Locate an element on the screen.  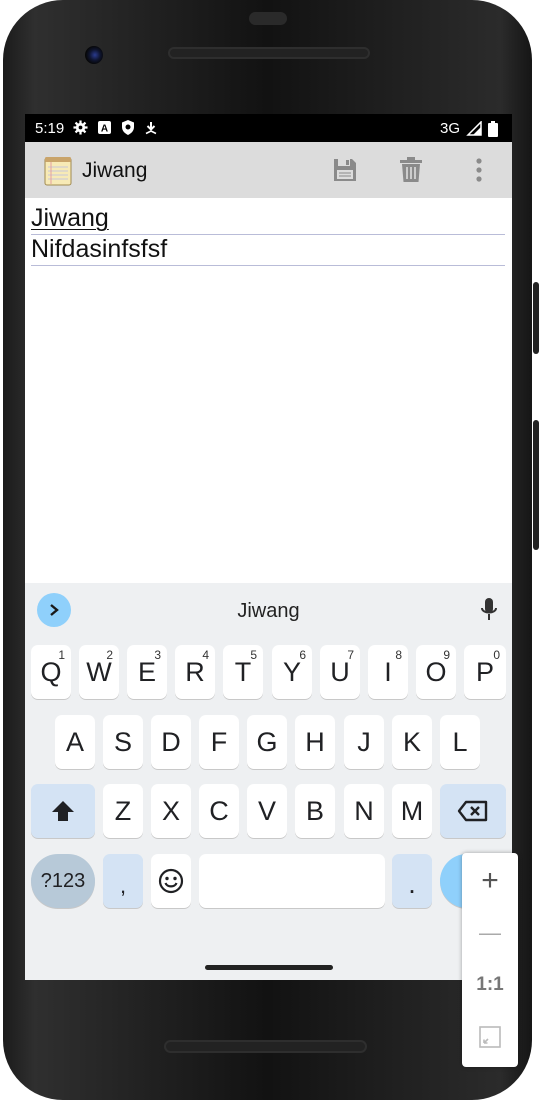
zoom-reset-button: 1:1 is located at coordinates (490, 985).